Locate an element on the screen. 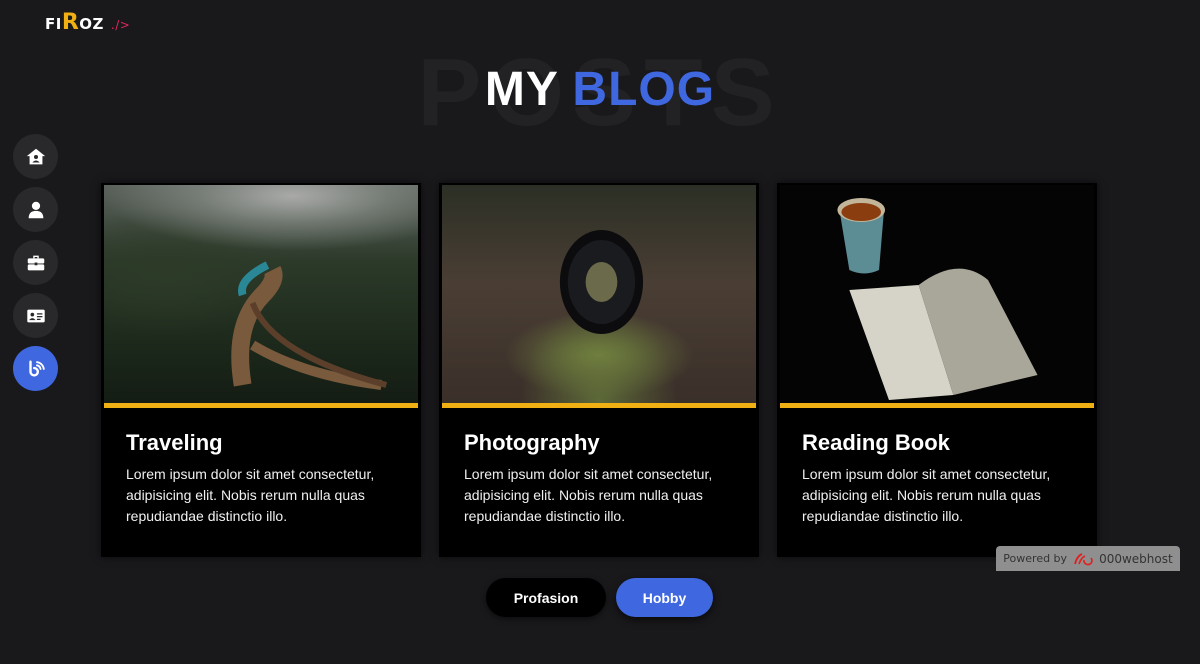 The width and height of the screenshot is (1200, 664). title-accent: BLOG is located at coordinates (644, 89).